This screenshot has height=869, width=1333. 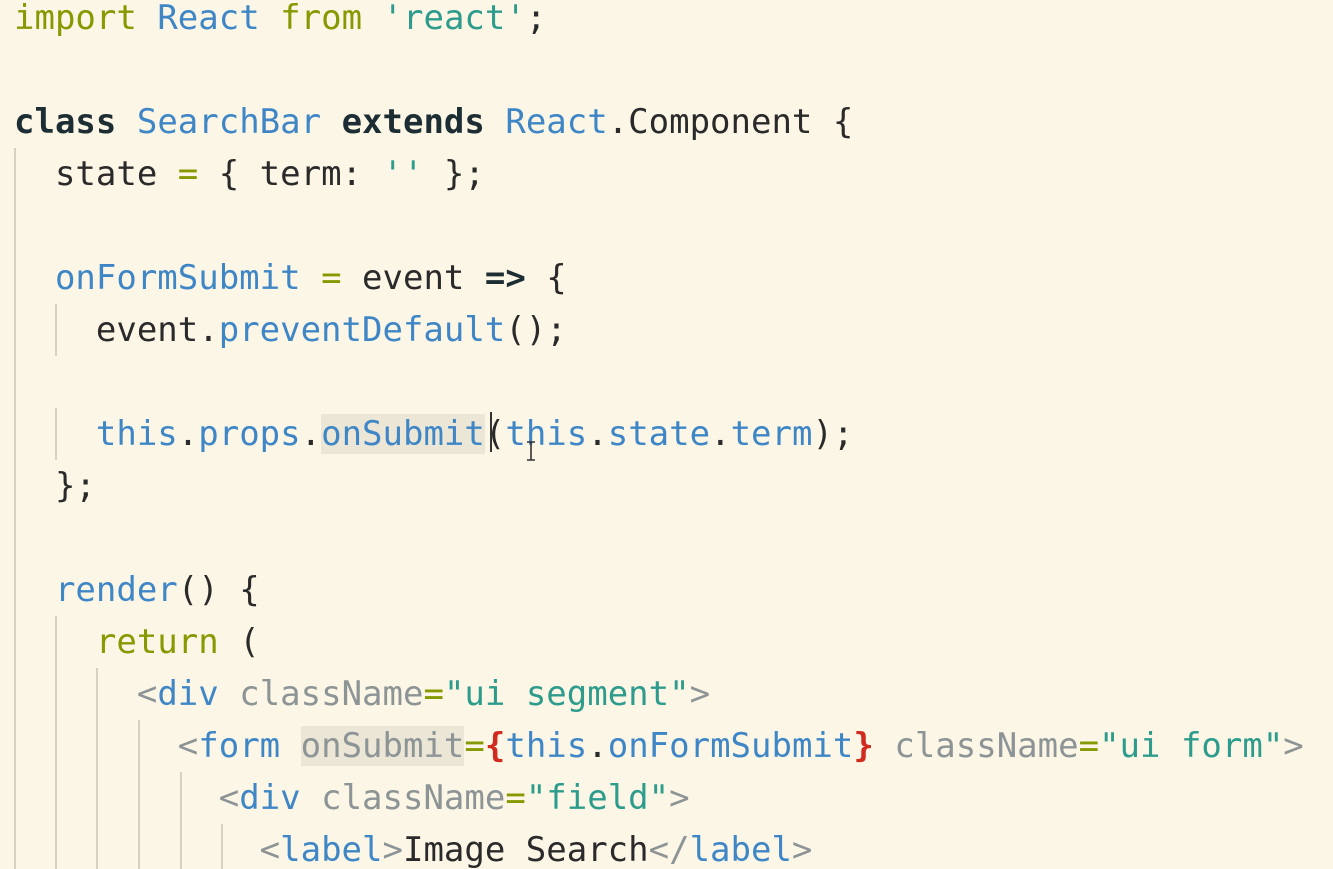 What do you see at coordinates (525, 849) in the screenshot?
I see `code-token: Image Search` at bounding box center [525, 849].